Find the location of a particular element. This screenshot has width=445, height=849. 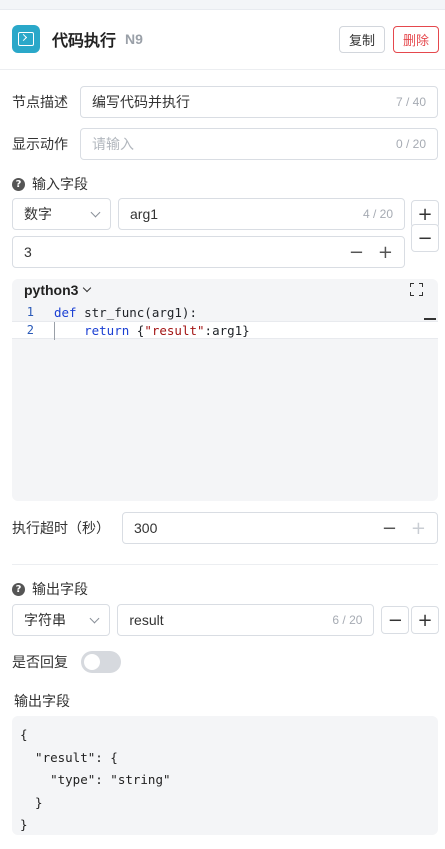

line-number: 2 is located at coordinates (30, 330).